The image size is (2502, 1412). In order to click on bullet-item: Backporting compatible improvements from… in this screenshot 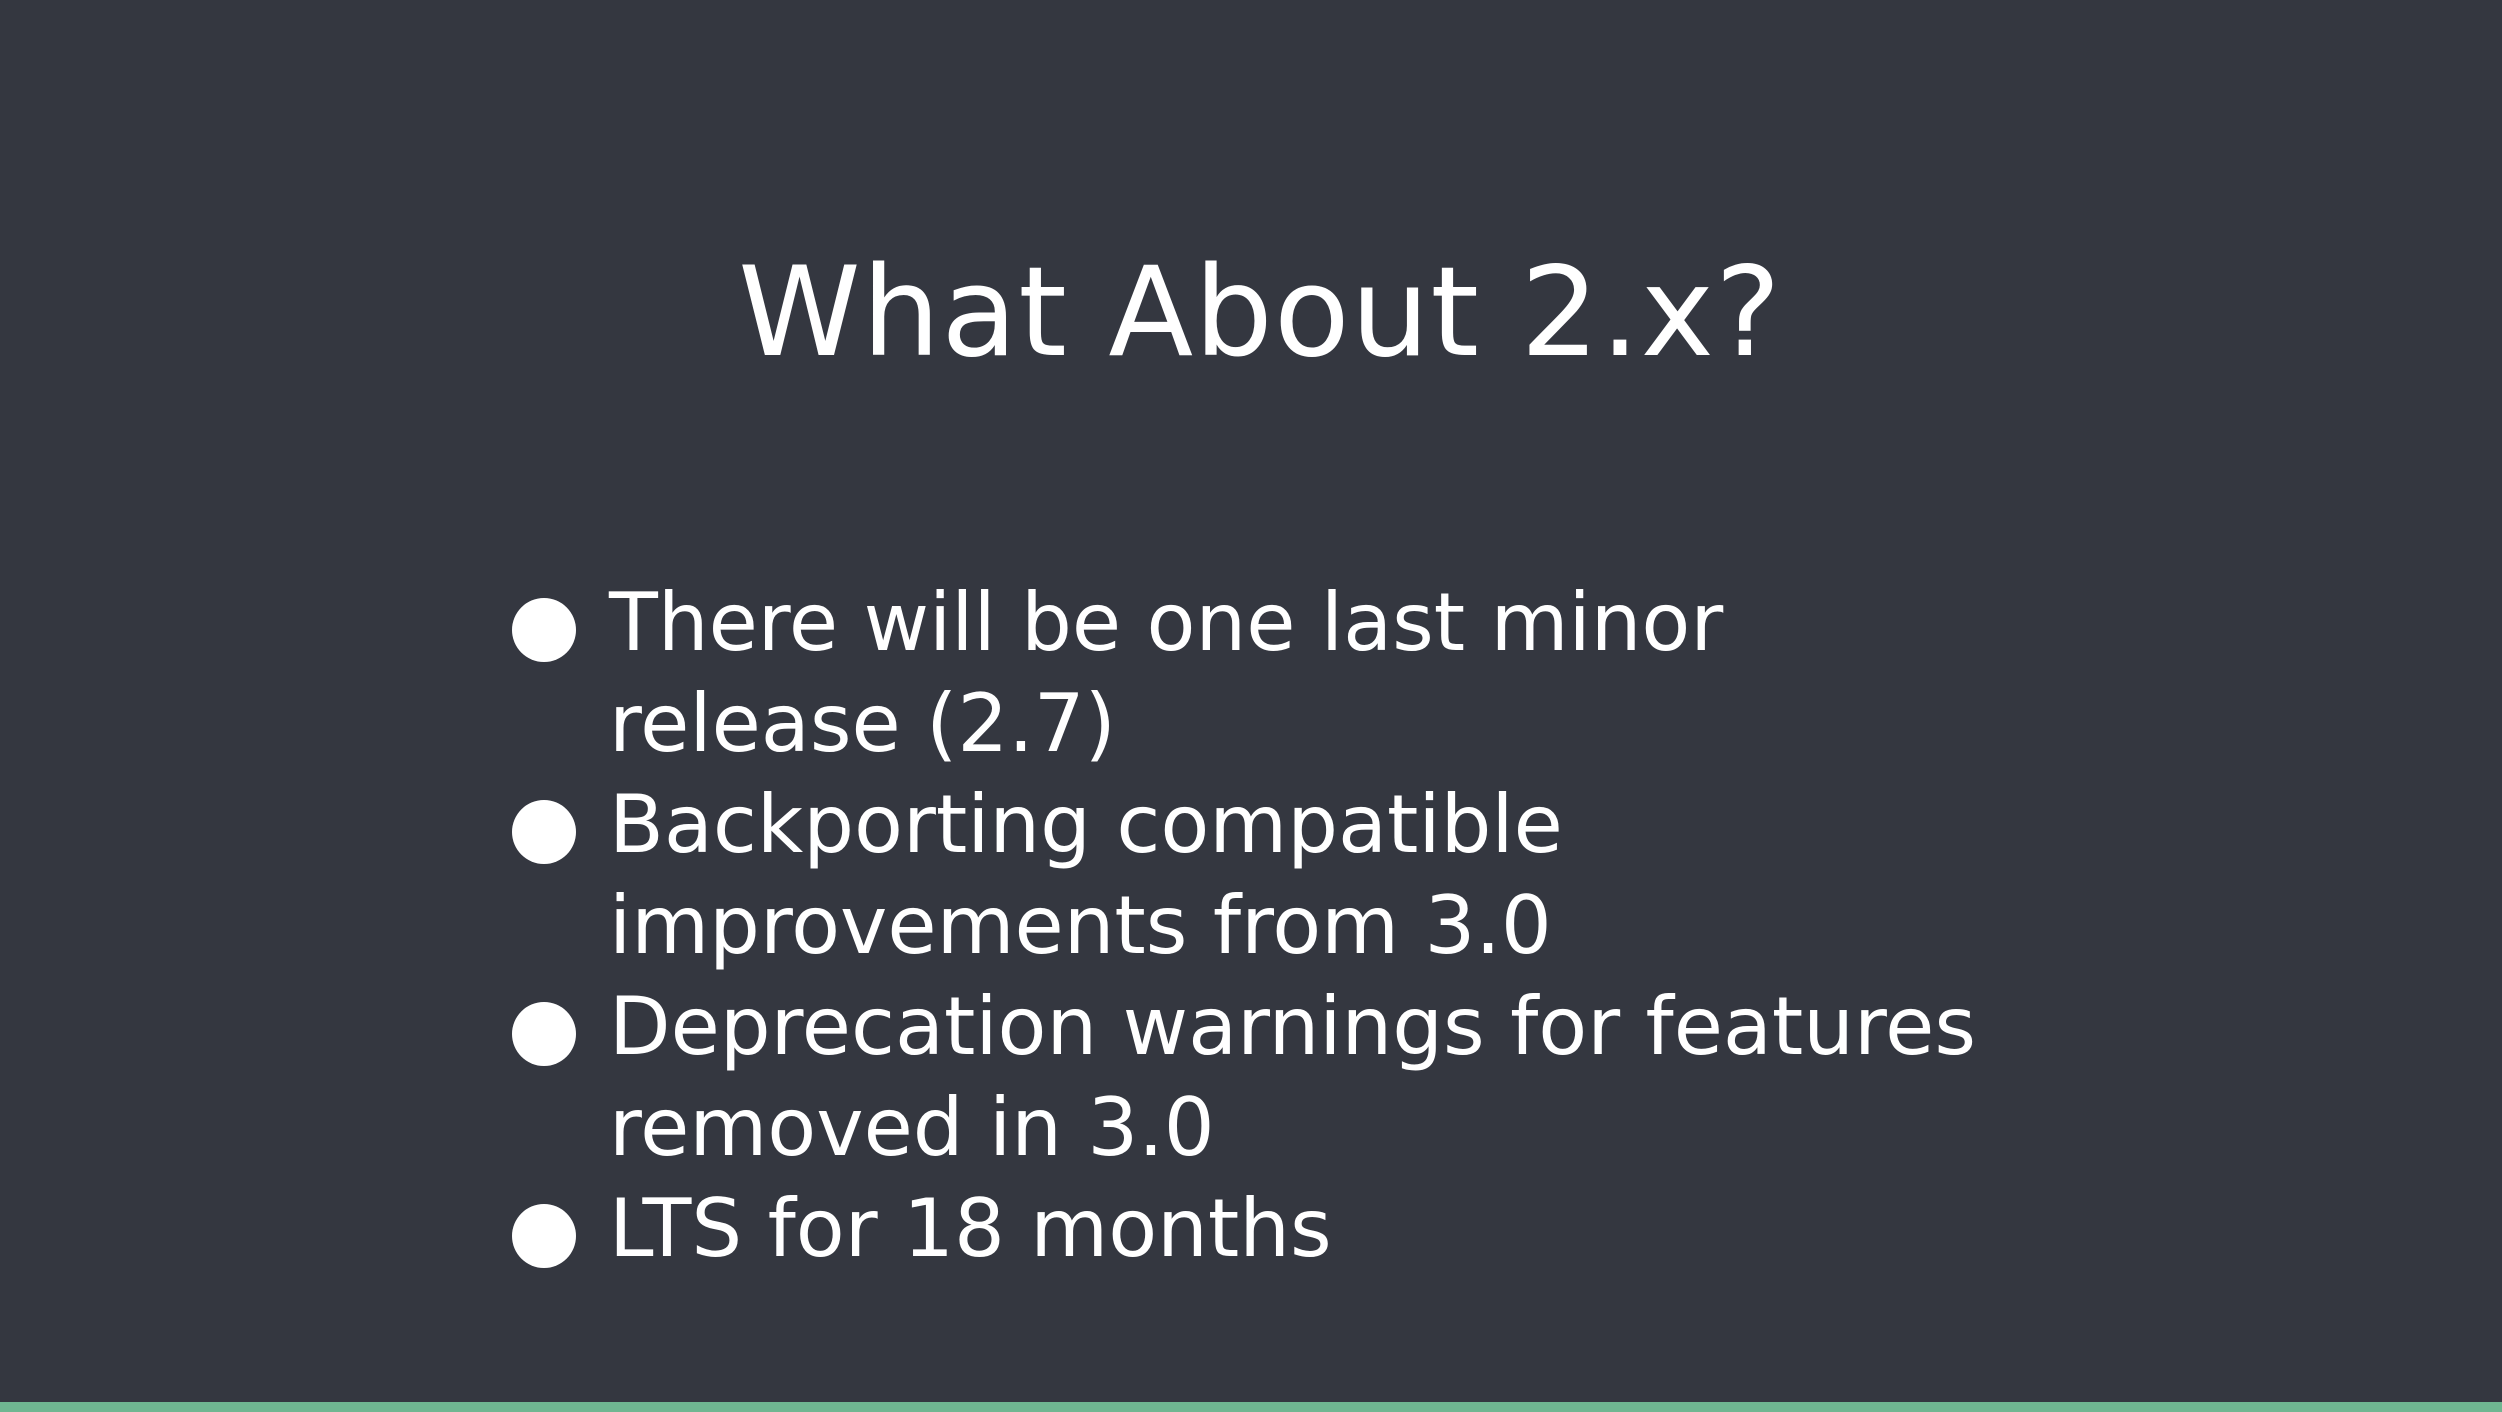, I will do `click(1309, 875)`.